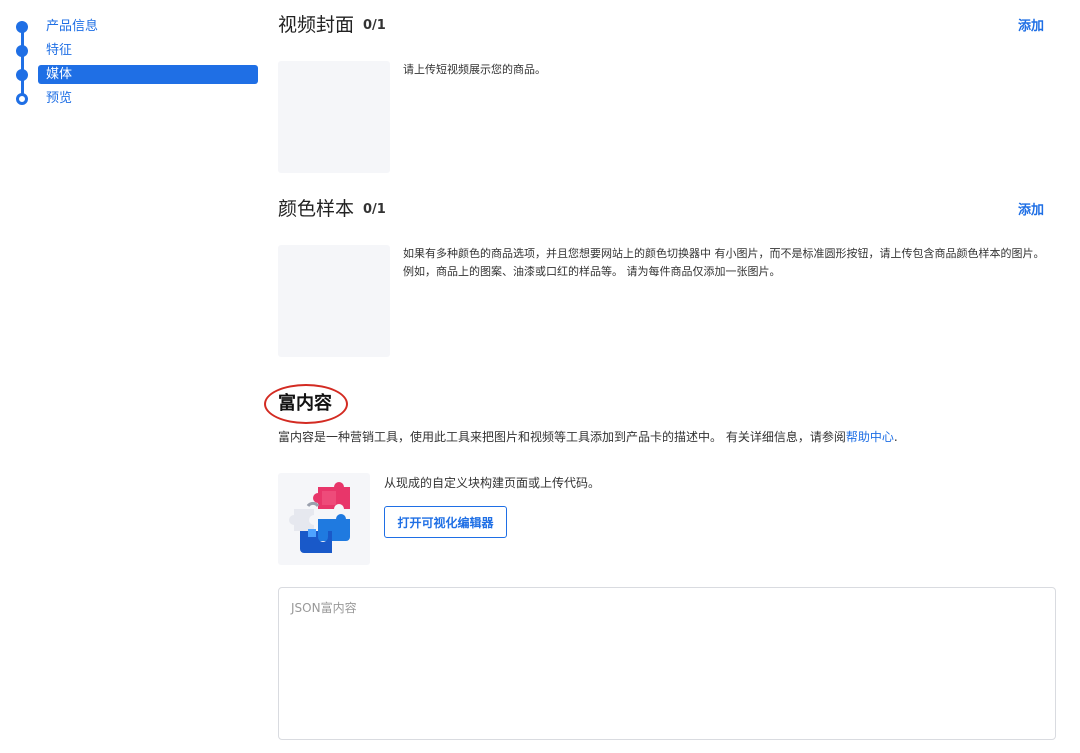  Describe the element at coordinates (59, 50) in the screenshot. I see `step-label: 特征` at that location.